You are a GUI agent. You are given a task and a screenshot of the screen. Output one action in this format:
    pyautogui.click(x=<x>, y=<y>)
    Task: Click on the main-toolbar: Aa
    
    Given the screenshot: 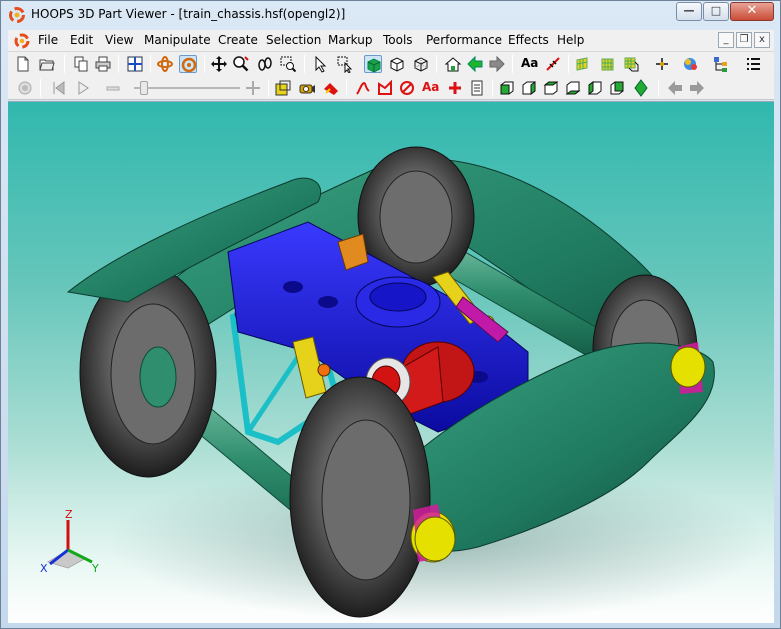 What is the action you would take?
    pyautogui.click(x=391, y=64)
    